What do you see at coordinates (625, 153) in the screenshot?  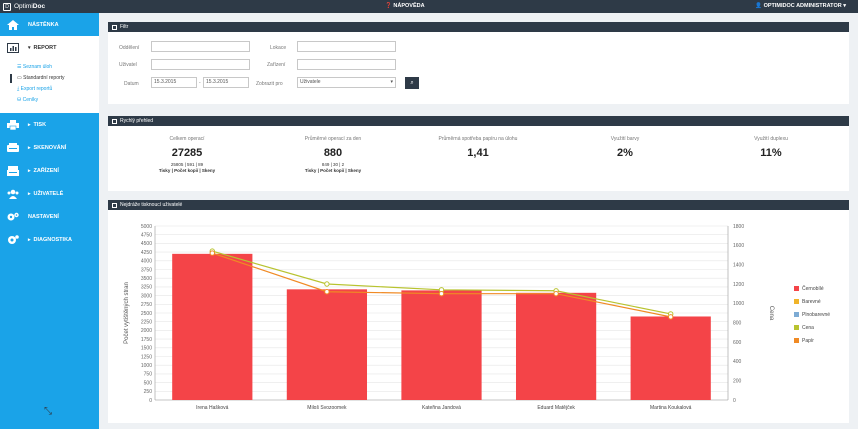 I see `stat-value: 2%` at bounding box center [625, 153].